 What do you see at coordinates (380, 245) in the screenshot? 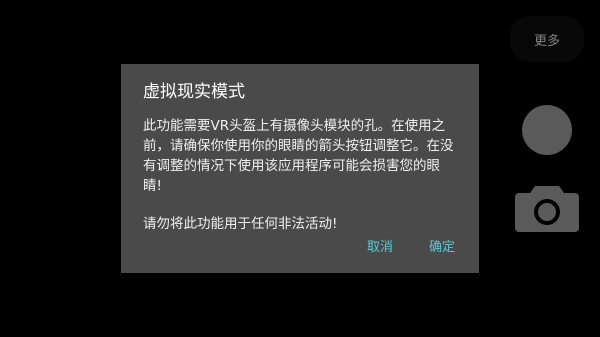
I see `cancel-button: 取消` at bounding box center [380, 245].